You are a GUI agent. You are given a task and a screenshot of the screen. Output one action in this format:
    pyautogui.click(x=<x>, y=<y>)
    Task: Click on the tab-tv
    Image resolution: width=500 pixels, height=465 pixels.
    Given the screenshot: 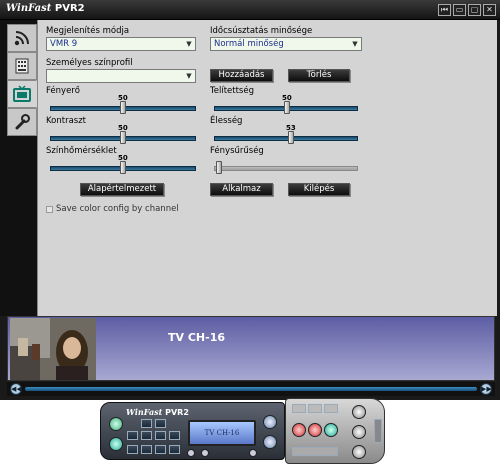 What is the action you would take?
    pyautogui.click(x=22, y=94)
    